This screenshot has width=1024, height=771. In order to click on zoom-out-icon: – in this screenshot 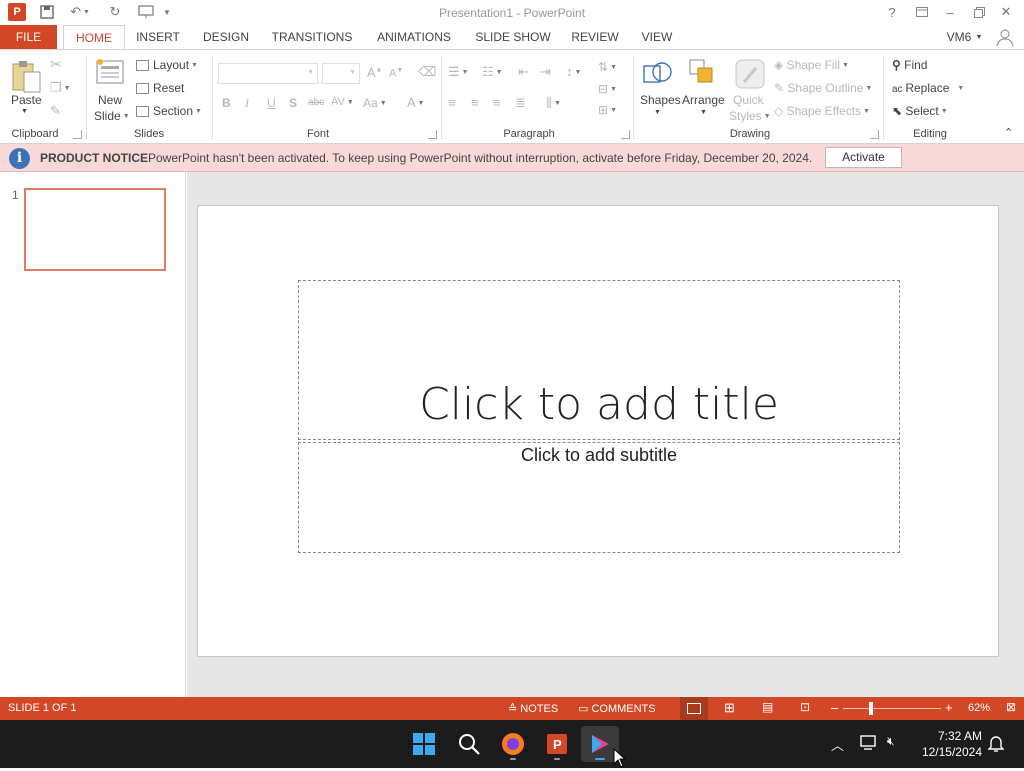, I will do `click(834, 707)`.